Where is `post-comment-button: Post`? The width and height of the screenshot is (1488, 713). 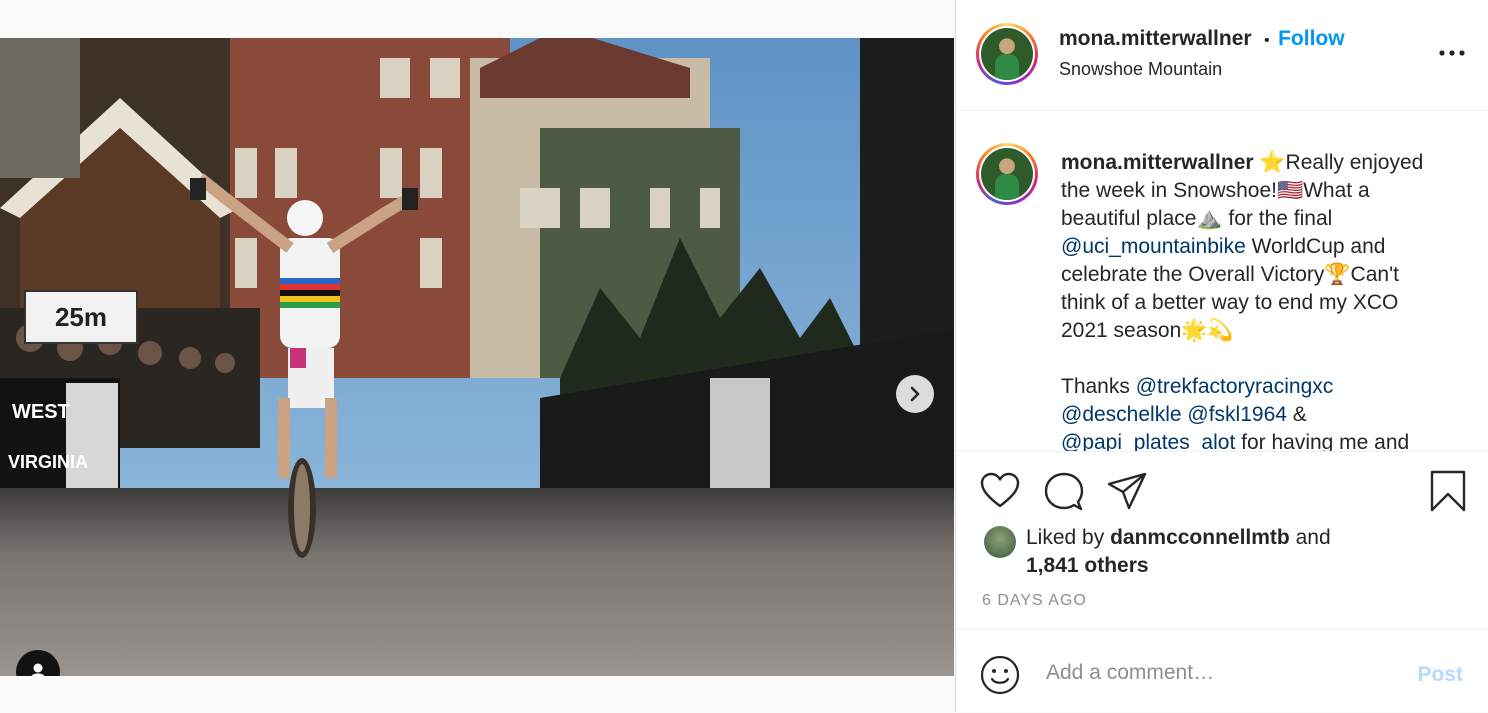
post-comment-button: Post is located at coordinates (1440, 675).